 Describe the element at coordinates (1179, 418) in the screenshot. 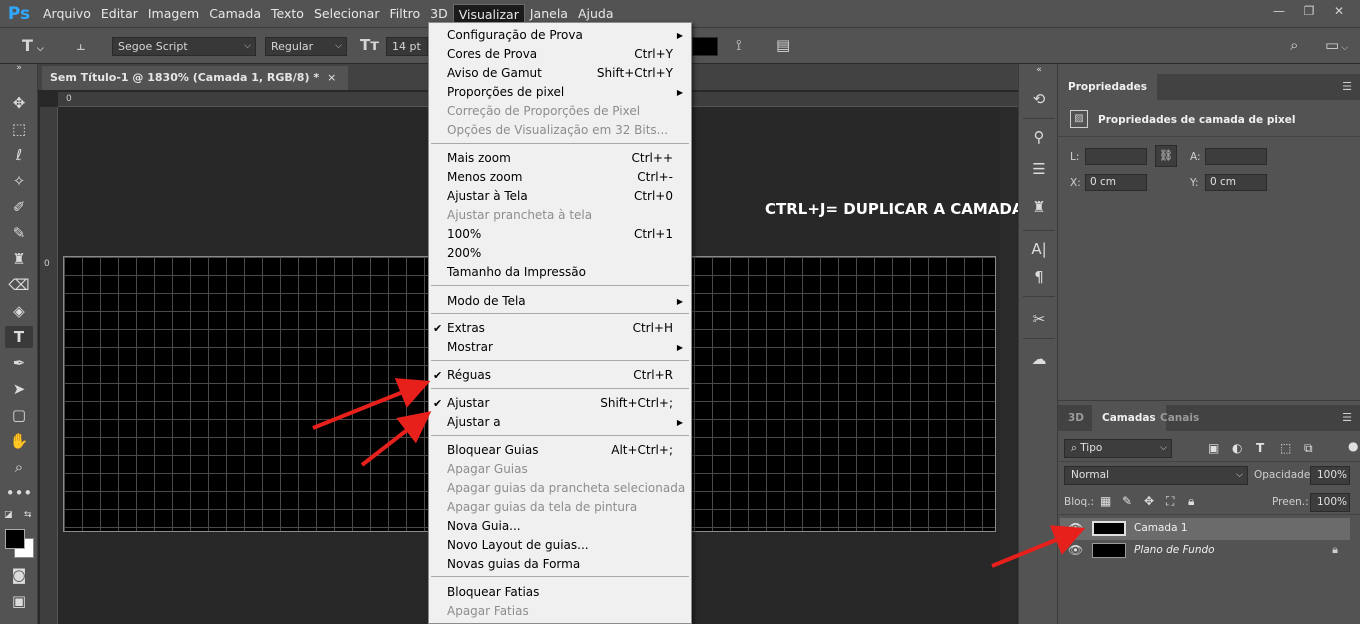

I see `tab-canais: Canais` at that location.